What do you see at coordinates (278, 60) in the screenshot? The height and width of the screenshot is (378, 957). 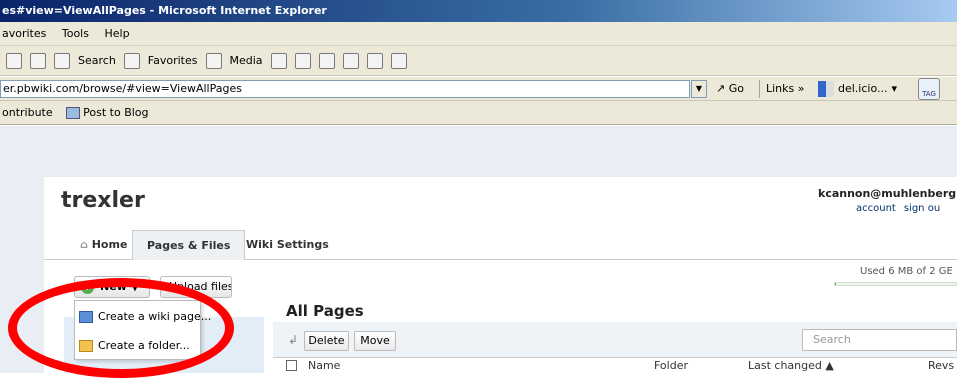 I see `history-icon` at bounding box center [278, 60].